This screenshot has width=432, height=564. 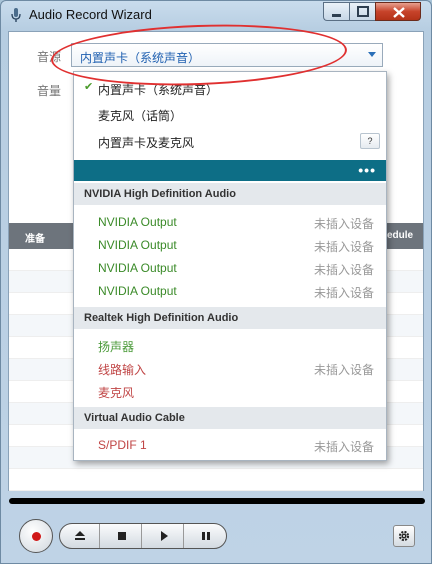 What do you see at coordinates (230, 170) in the screenshot?
I see `more-options-bar: •••` at bounding box center [230, 170].